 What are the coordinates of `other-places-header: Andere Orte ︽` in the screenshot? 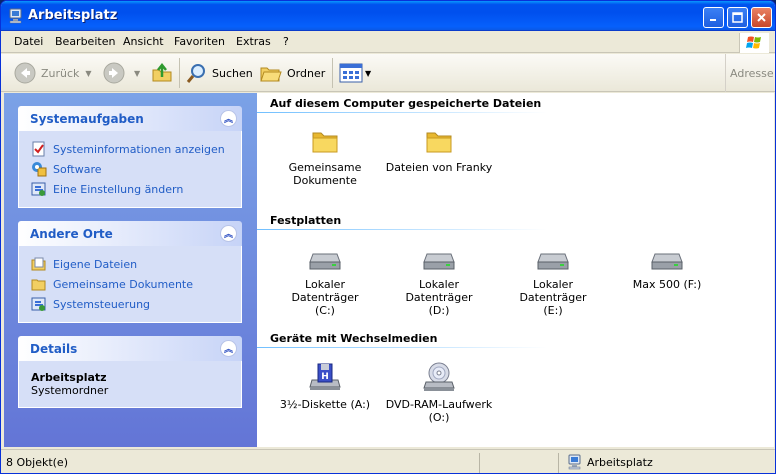 It's located at (130, 233).